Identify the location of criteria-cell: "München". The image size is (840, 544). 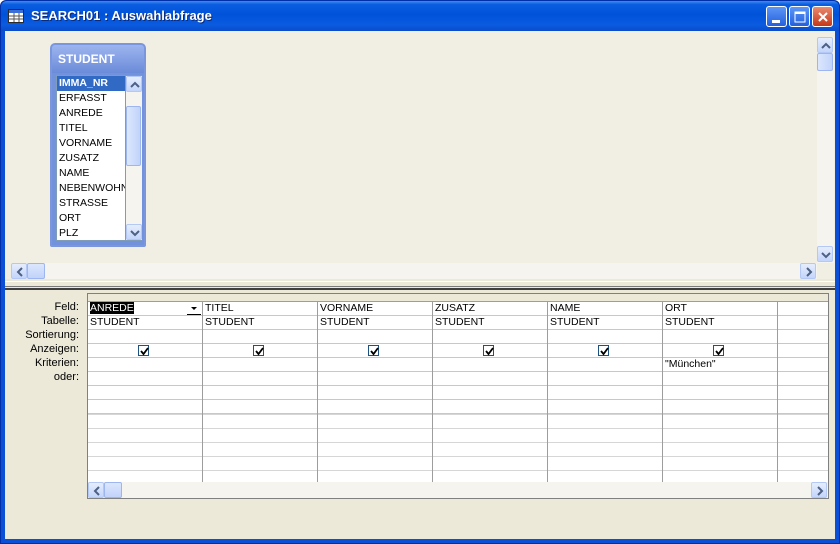
(720, 365).